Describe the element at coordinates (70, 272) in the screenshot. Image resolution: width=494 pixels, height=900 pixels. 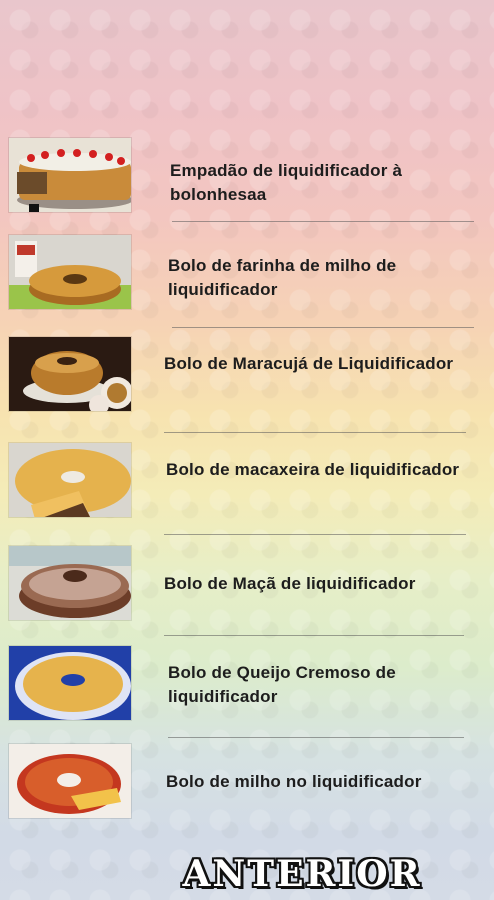
I see `ring-cake-icon` at that location.